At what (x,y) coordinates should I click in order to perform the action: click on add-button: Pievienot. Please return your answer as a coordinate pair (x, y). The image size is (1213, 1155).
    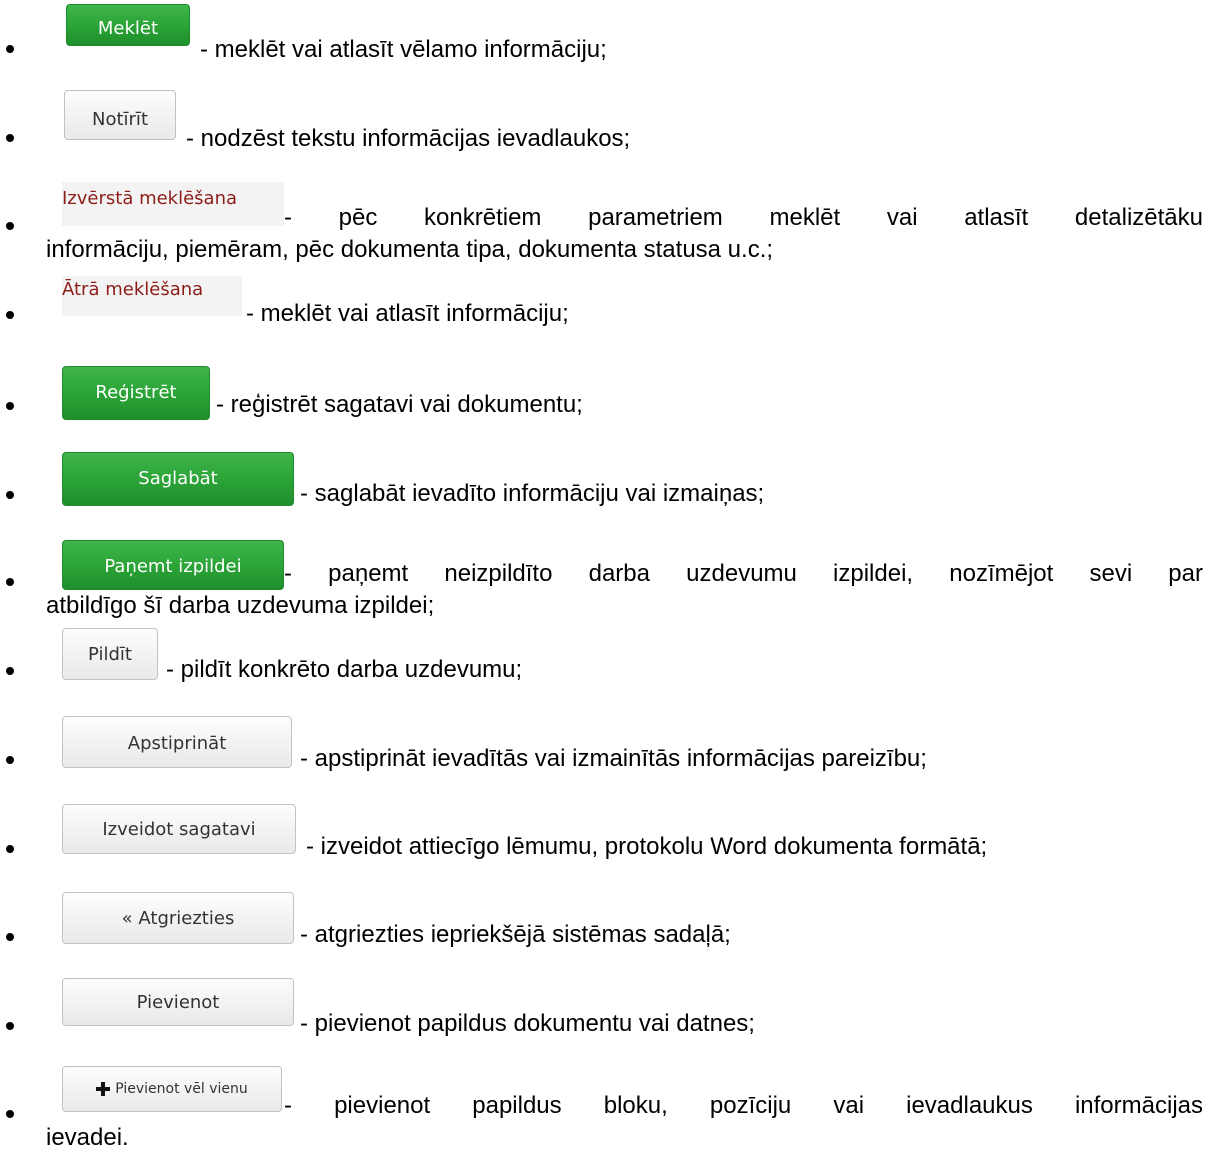
    Looking at the image, I should click on (178, 1002).